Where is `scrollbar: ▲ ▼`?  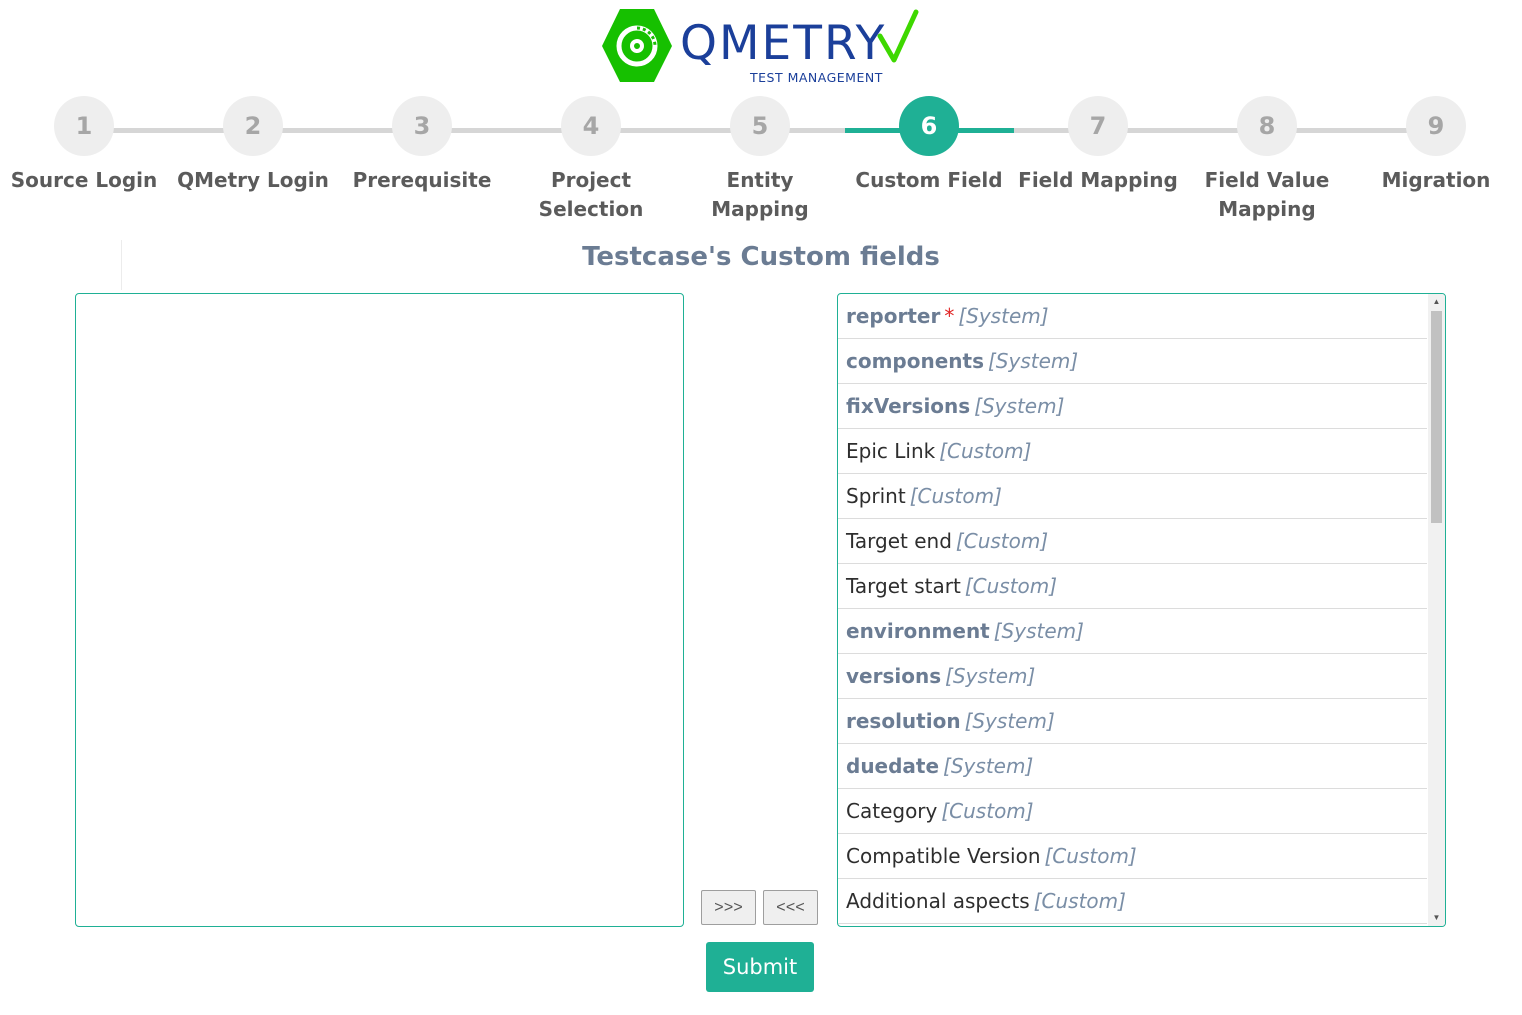 scrollbar: ▲ ▼ is located at coordinates (1436, 610).